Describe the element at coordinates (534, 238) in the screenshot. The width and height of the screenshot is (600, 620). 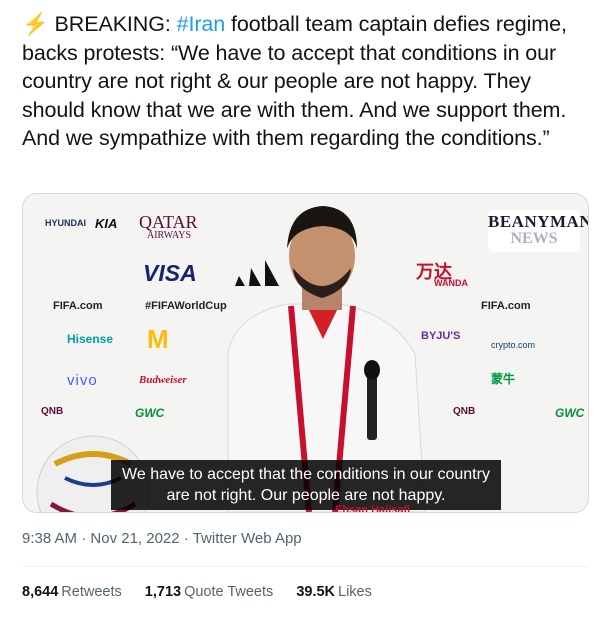
I see `watermark-line2: NEWS` at that location.